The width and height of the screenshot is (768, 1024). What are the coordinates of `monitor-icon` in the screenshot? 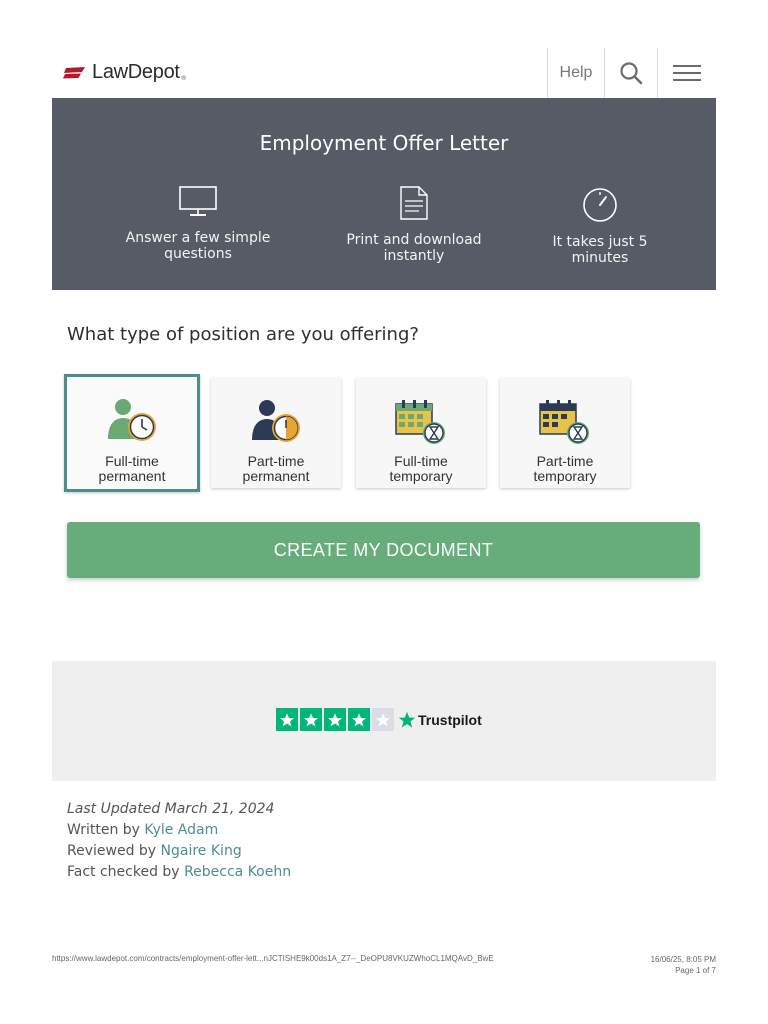 It's located at (198, 201).